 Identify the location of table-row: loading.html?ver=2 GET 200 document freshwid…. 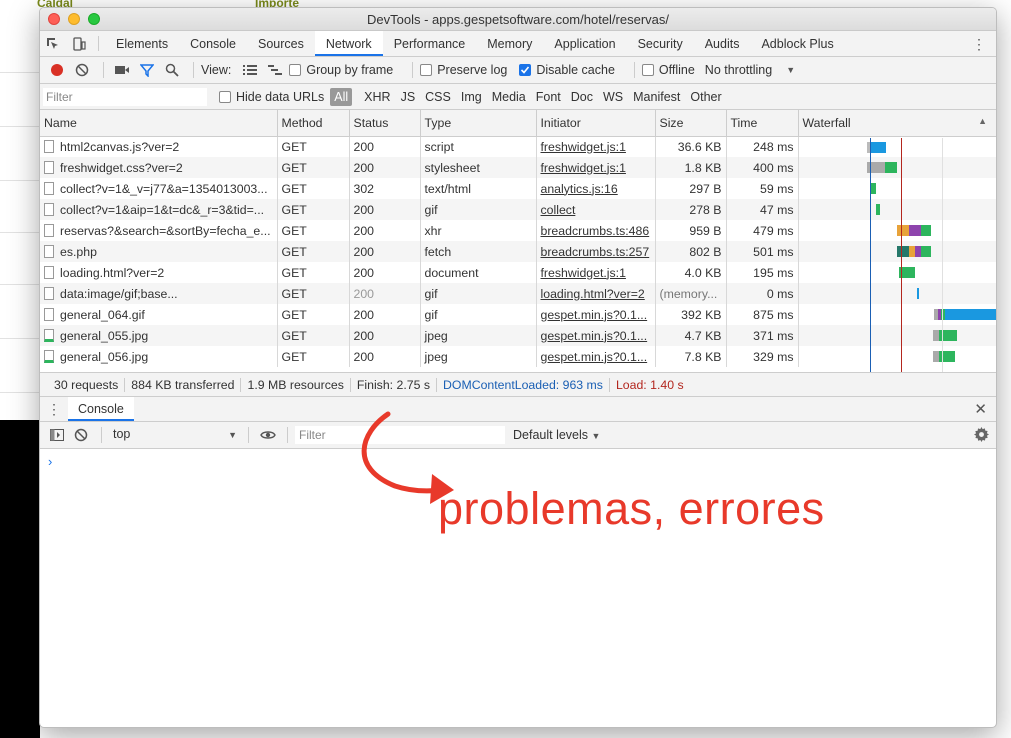
(518, 272).